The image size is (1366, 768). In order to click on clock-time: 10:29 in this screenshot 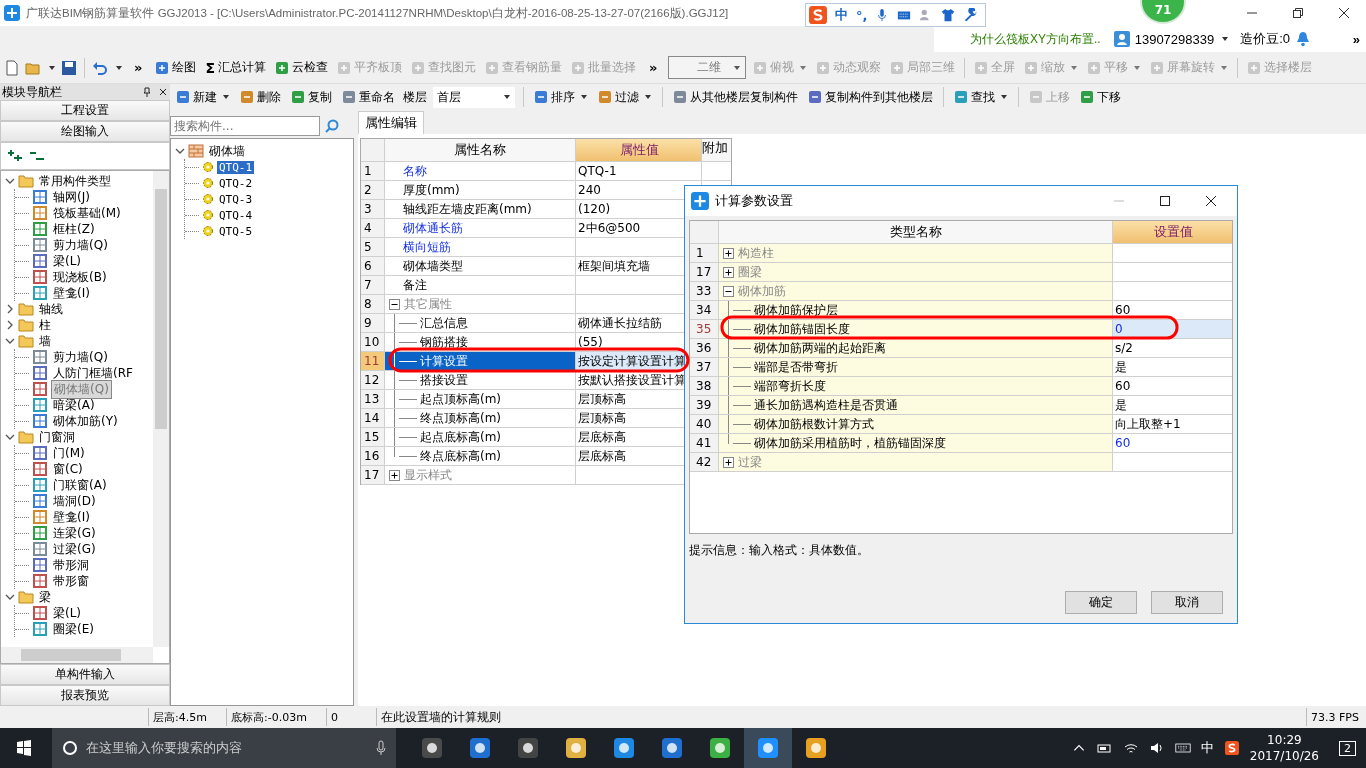, I will do `click(1284, 740)`.